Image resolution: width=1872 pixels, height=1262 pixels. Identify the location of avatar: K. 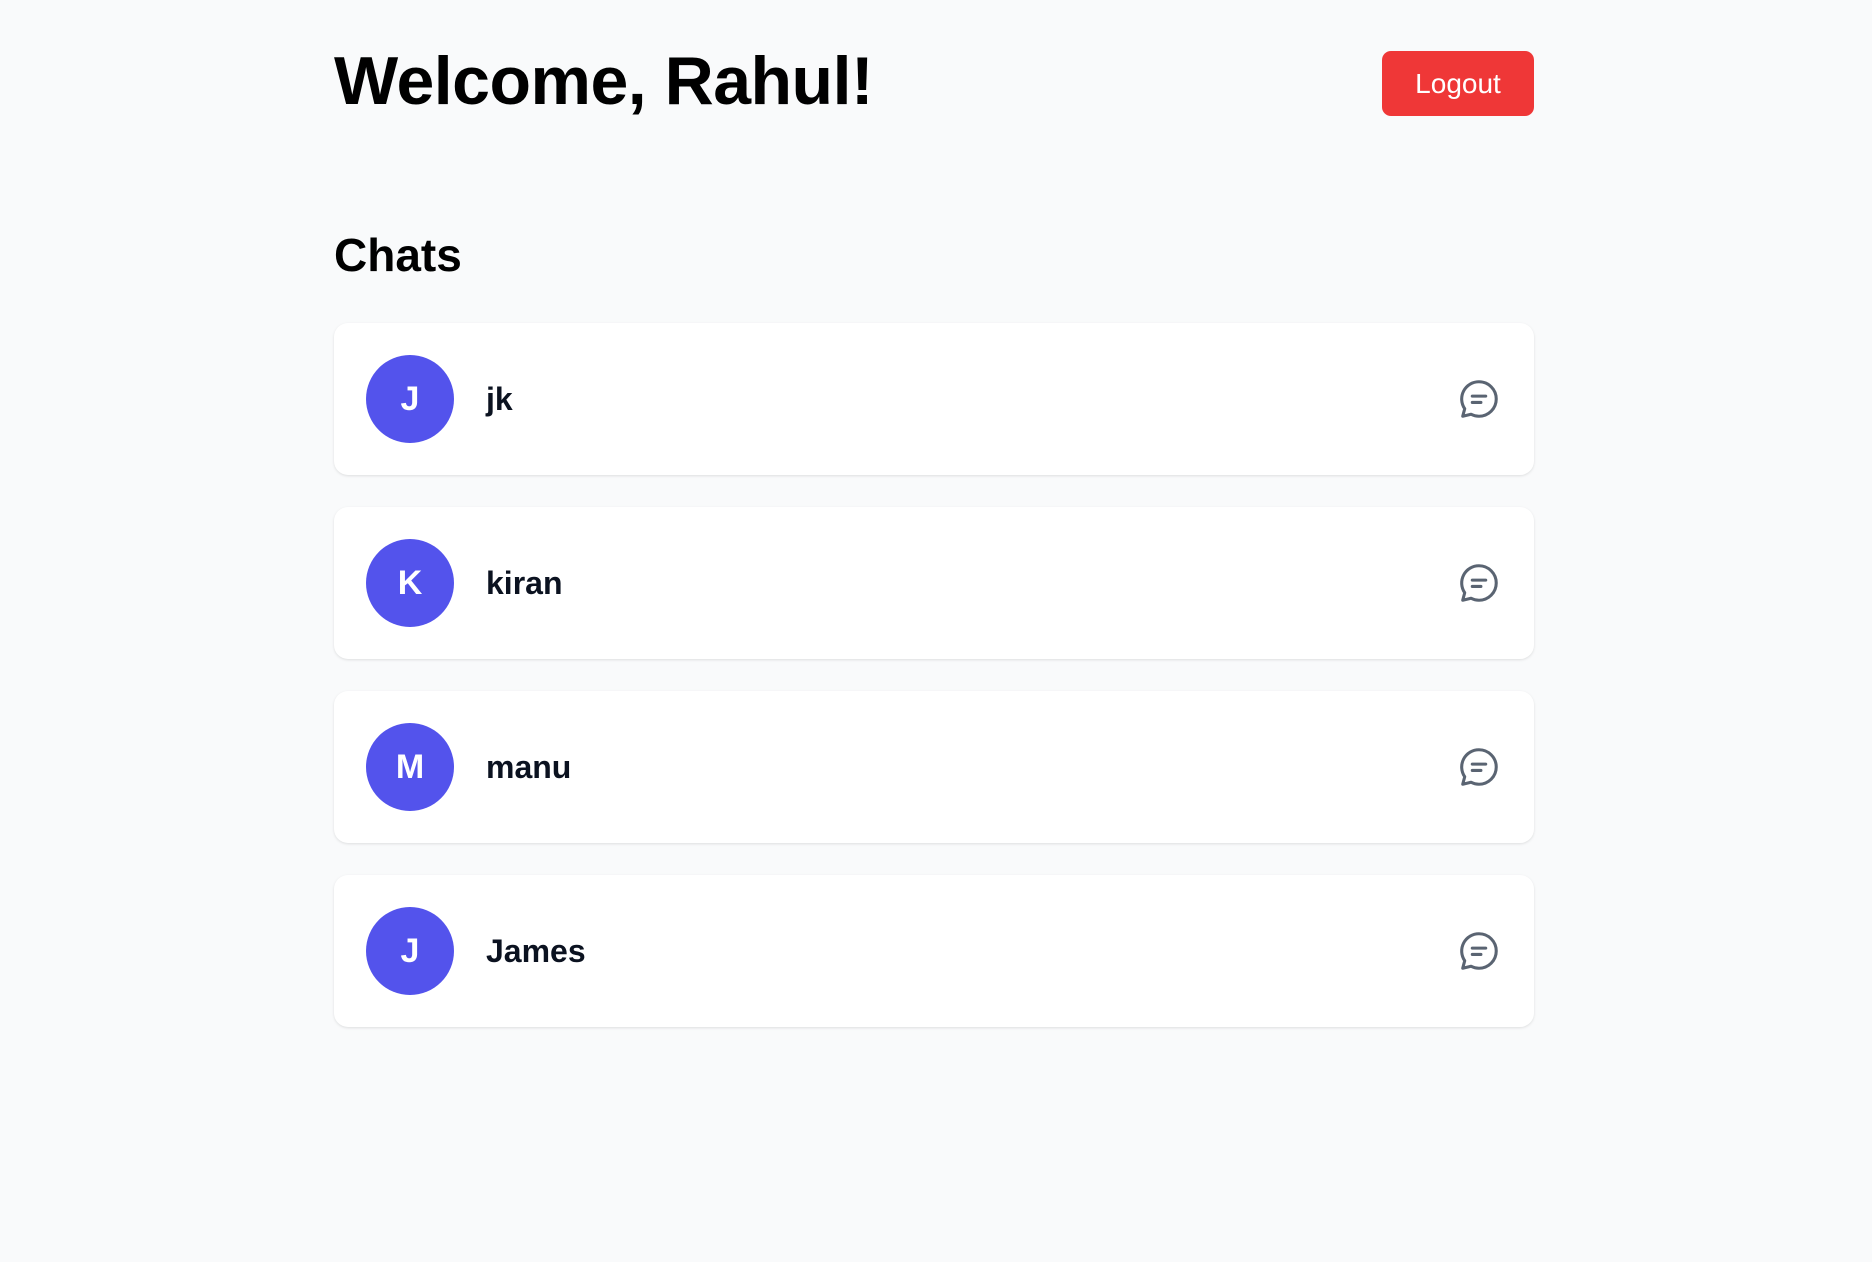
(410, 583).